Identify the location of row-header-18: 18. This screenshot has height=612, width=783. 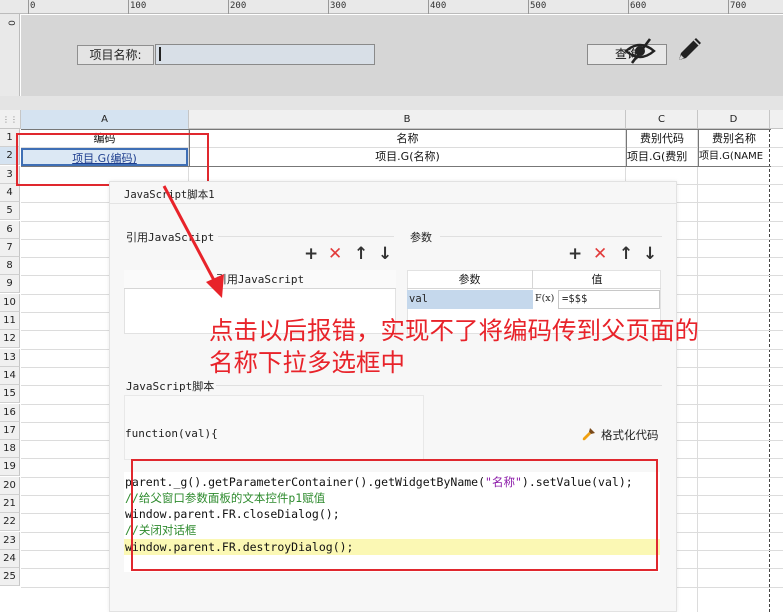
(10, 449).